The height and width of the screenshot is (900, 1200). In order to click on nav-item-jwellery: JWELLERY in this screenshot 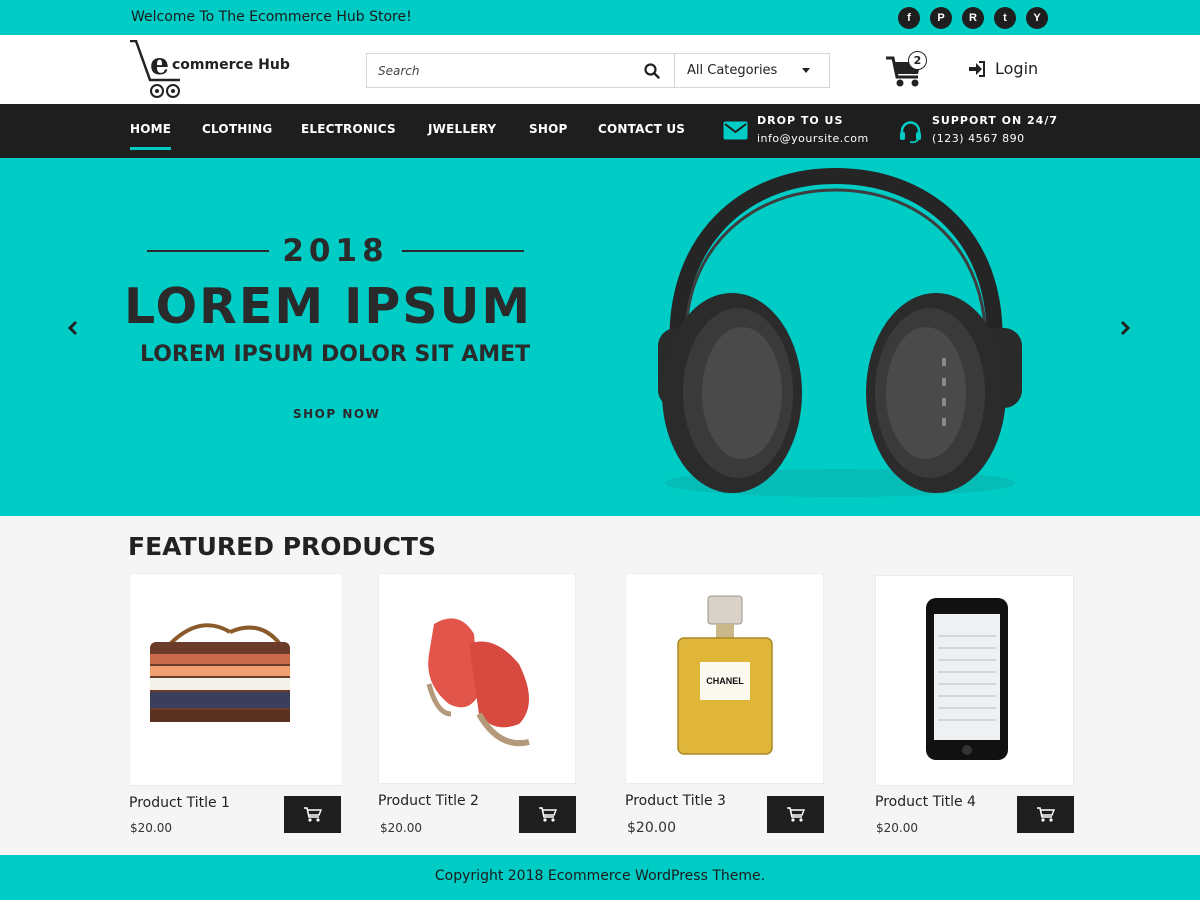, I will do `click(462, 129)`.